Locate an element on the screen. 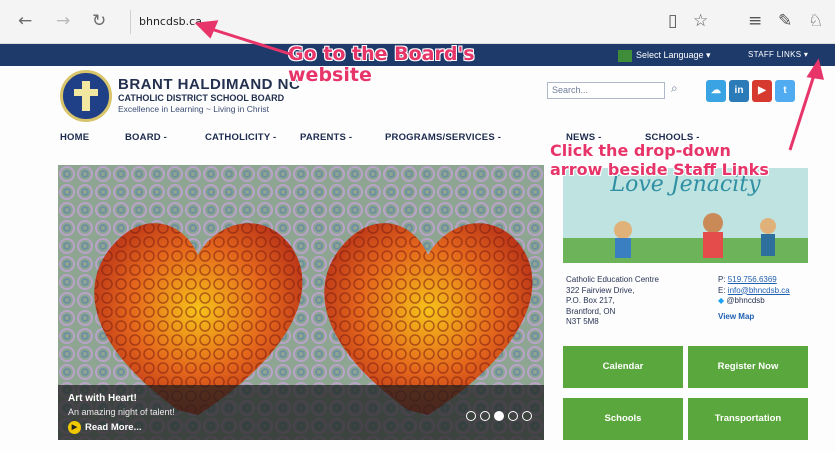 The width and height of the screenshot is (835, 453). annotation-line: arrow beside Staff Links is located at coordinates (659, 169).